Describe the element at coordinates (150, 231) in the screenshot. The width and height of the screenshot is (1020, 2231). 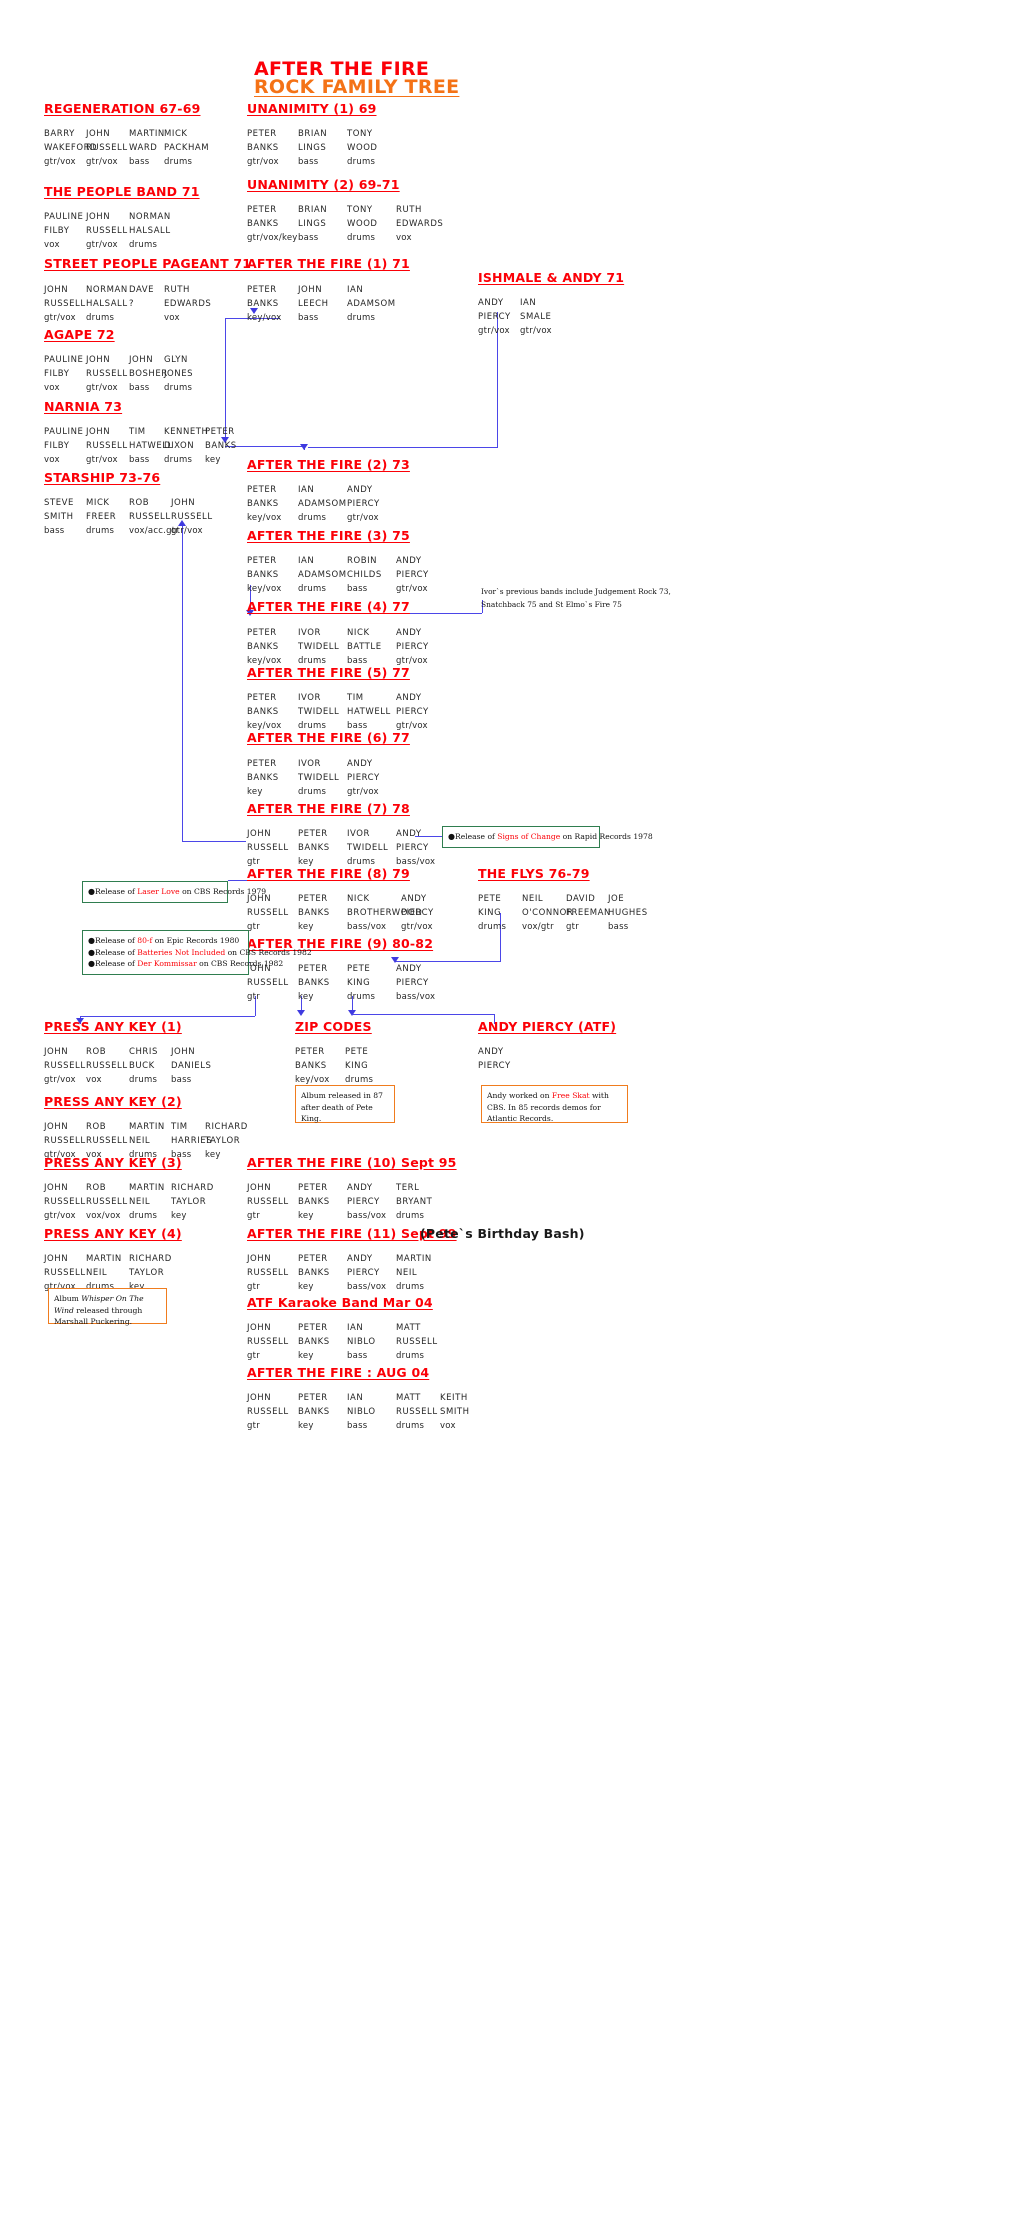
I see `member-people-band-2: NORMAN HALSALL drums` at that location.